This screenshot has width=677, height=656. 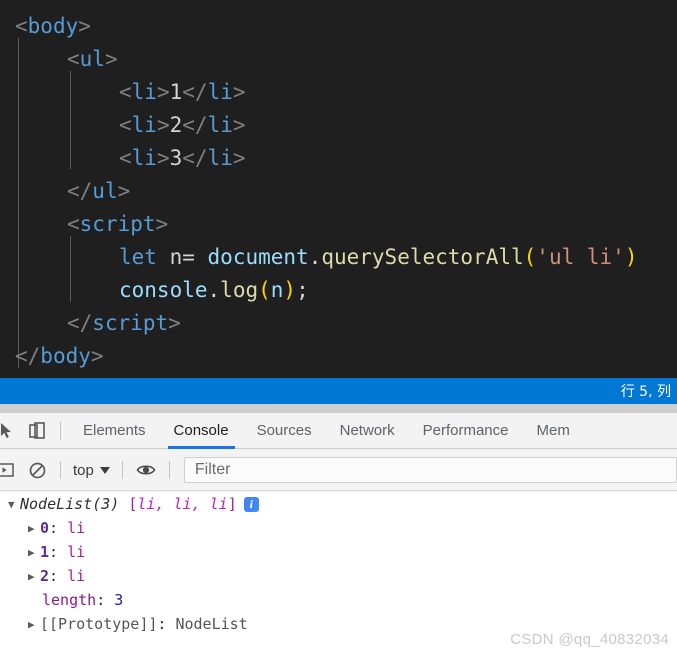 What do you see at coordinates (338, 59) in the screenshot?
I see `code-line: <ul>` at bounding box center [338, 59].